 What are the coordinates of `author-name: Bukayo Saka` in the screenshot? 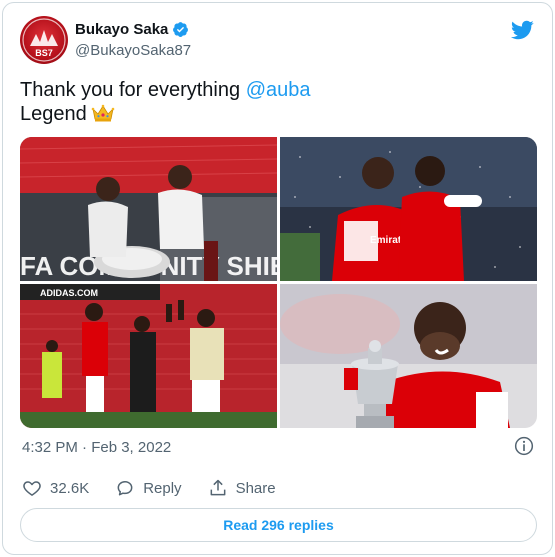 It's located at (121, 29).